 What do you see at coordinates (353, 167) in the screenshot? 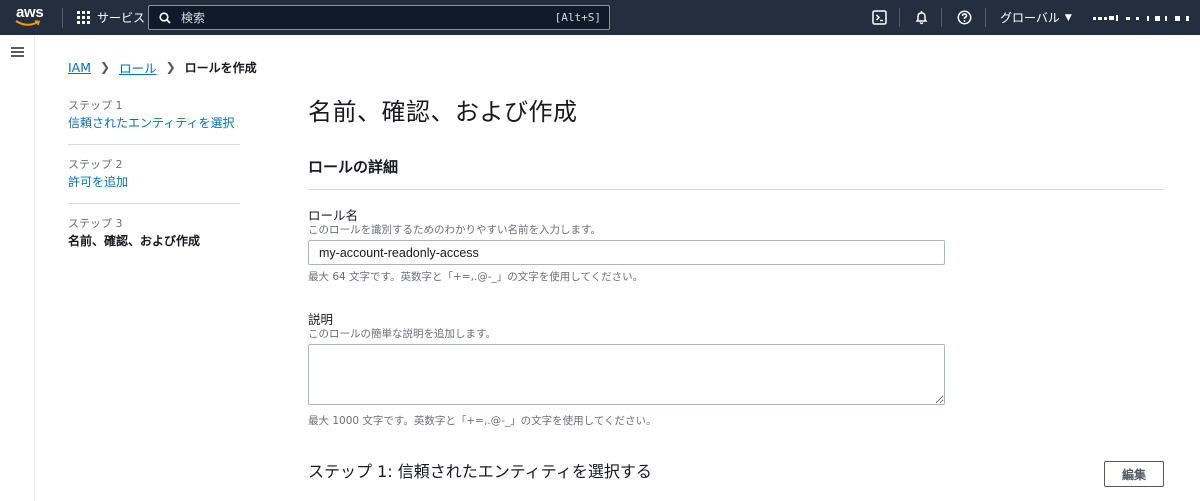
I see `section-title-role-details: ロールの詳細` at bounding box center [353, 167].